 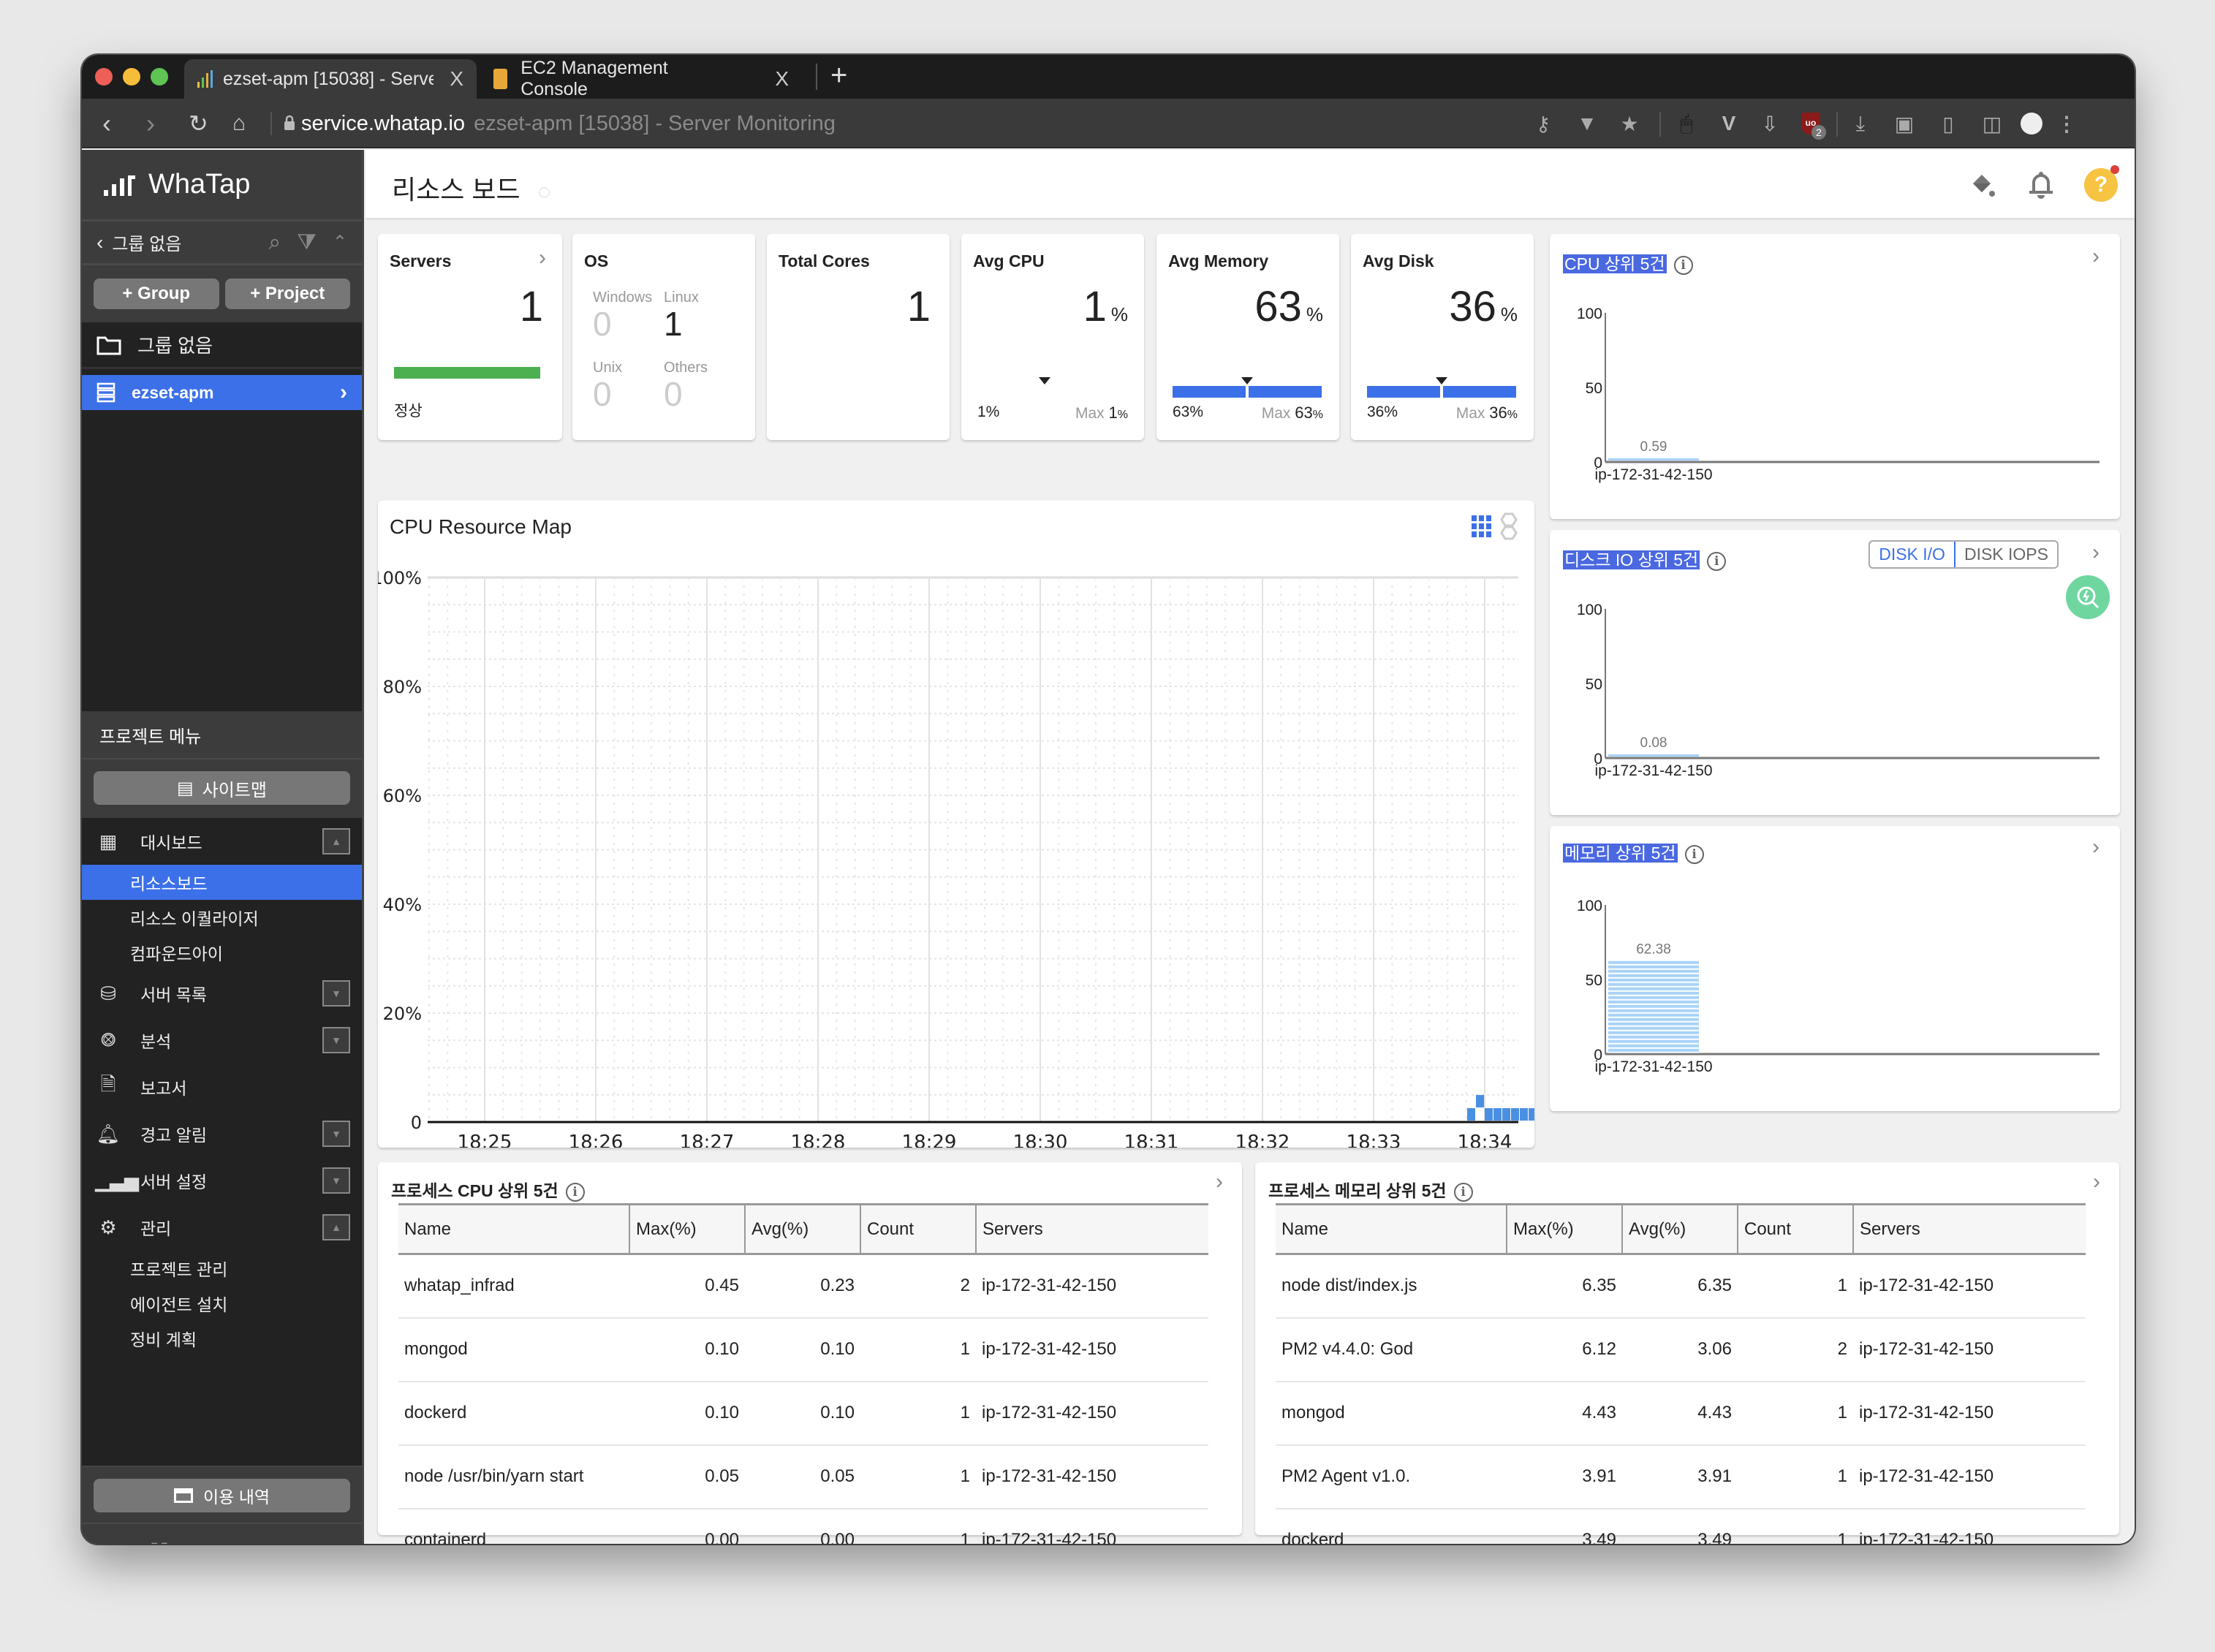 I want to click on table-row: PM2 v4.4.0: God 6.12 3.06 2 ip-172-31-42-150, so click(x=1681, y=1349).